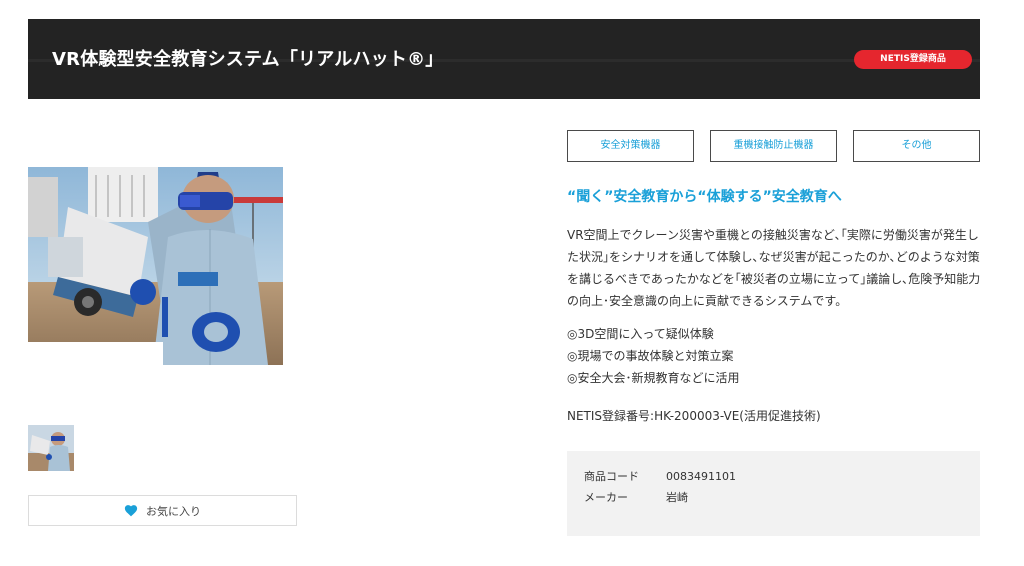 Image resolution: width=1024 pixels, height=566 pixels. I want to click on heart-icon, so click(131, 511).